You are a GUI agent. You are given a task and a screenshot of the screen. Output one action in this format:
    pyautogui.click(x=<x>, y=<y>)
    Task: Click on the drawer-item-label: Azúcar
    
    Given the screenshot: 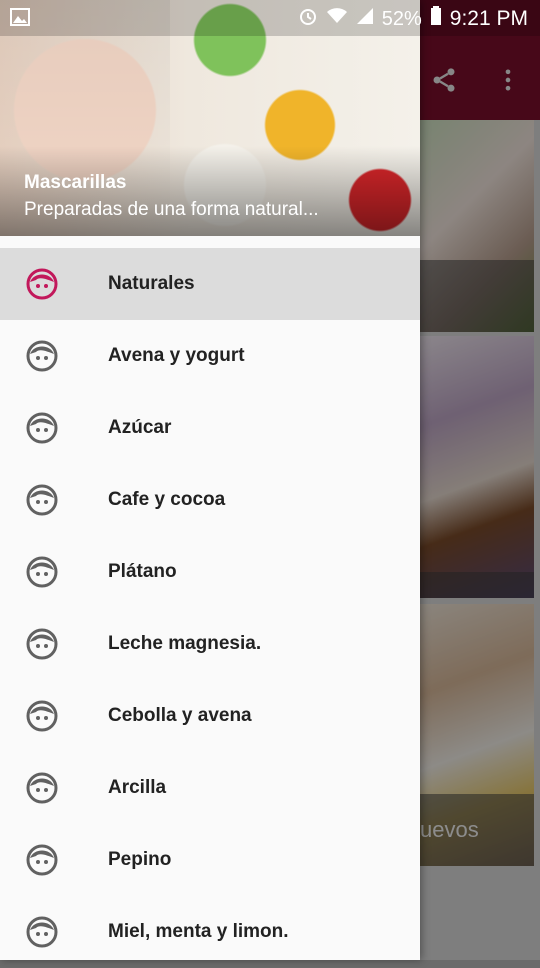 What is the action you would take?
    pyautogui.click(x=140, y=427)
    